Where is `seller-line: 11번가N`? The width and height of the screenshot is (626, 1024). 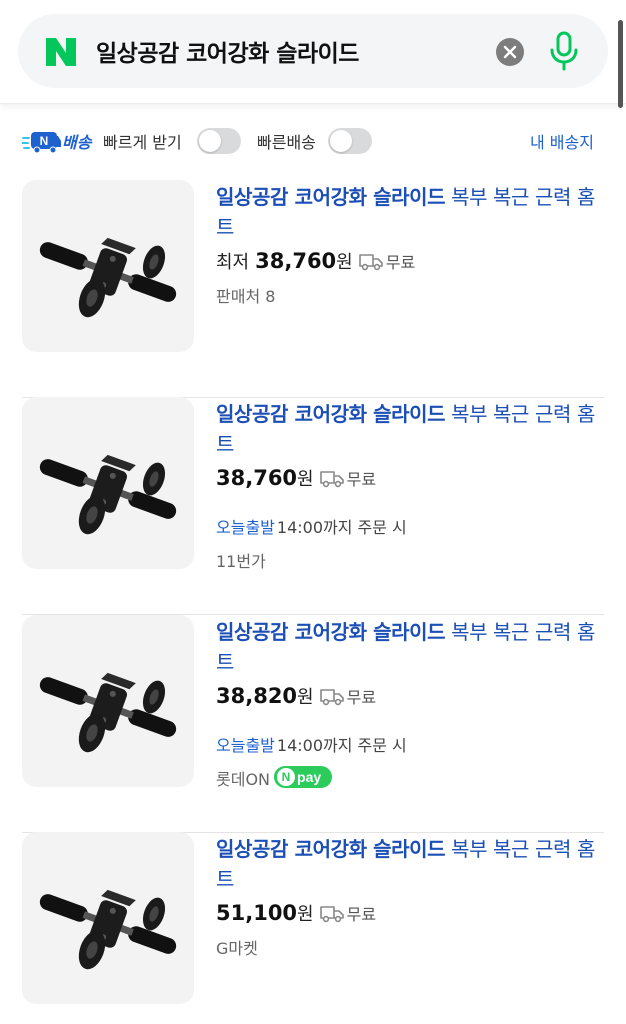 seller-line: 11번가N is located at coordinates (241, 560).